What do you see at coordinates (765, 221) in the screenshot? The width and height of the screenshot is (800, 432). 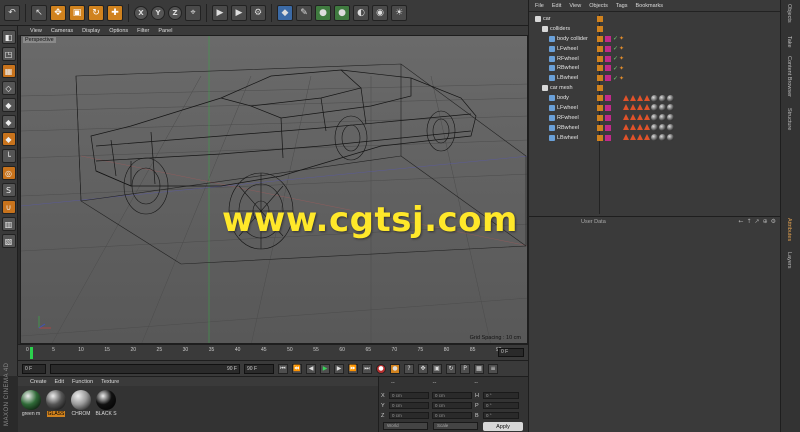 I see `search-icon: ⊕` at bounding box center [765, 221].